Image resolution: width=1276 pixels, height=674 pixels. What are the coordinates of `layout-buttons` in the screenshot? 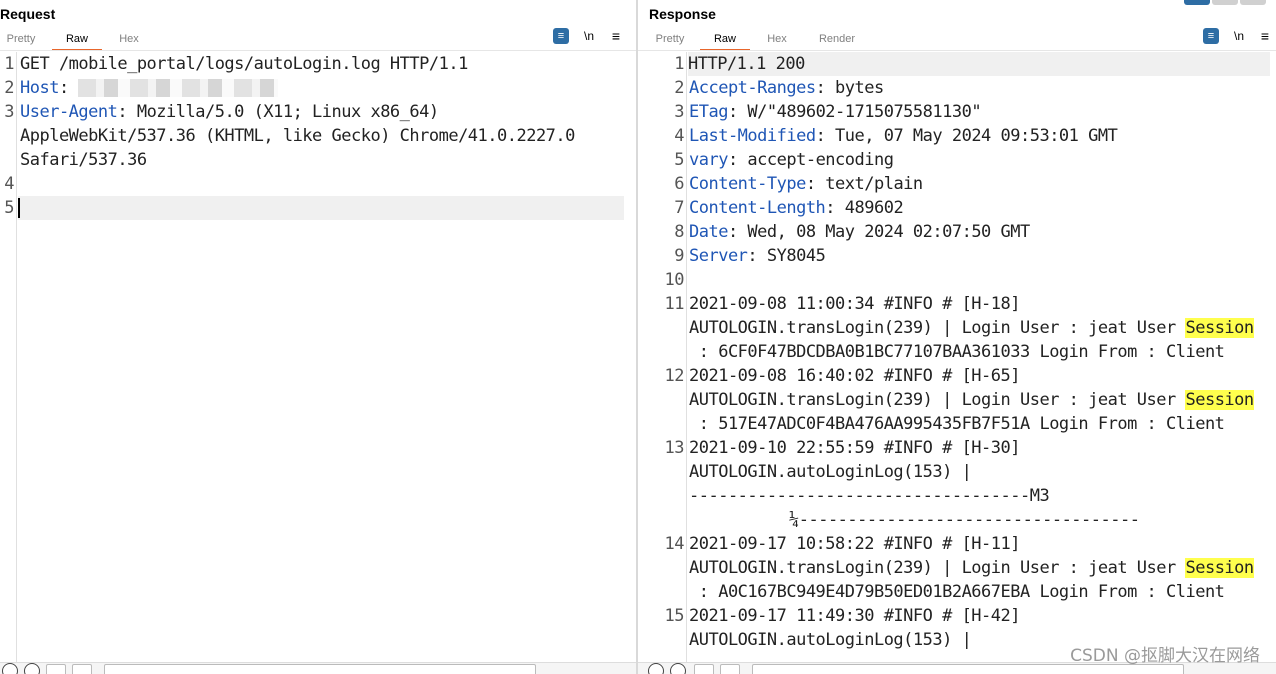 It's located at (1225, 2).